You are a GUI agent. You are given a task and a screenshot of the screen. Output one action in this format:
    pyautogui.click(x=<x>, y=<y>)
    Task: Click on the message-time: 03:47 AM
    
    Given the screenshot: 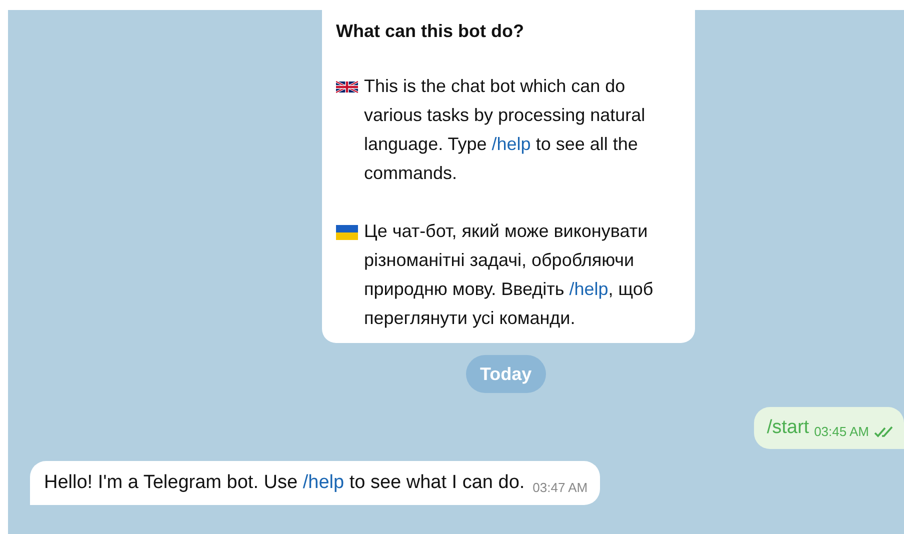 What is the action you would take?
    pyautogui.click(x=560, y=488)
    